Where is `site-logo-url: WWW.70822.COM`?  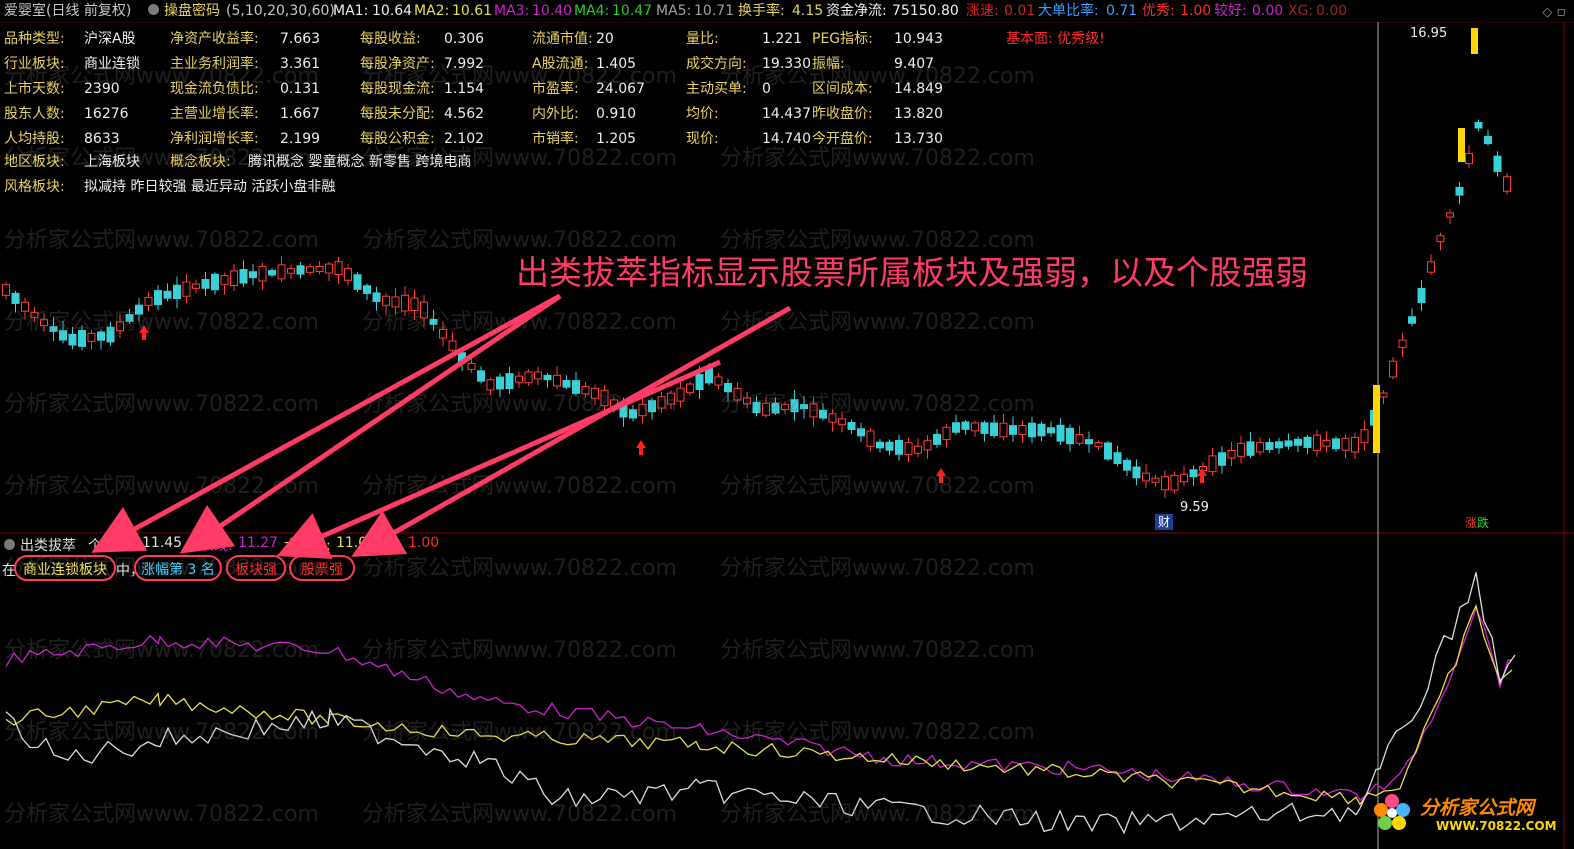
site-logo-url: WWW.70822.COM is located at coordinates (1496, 826).